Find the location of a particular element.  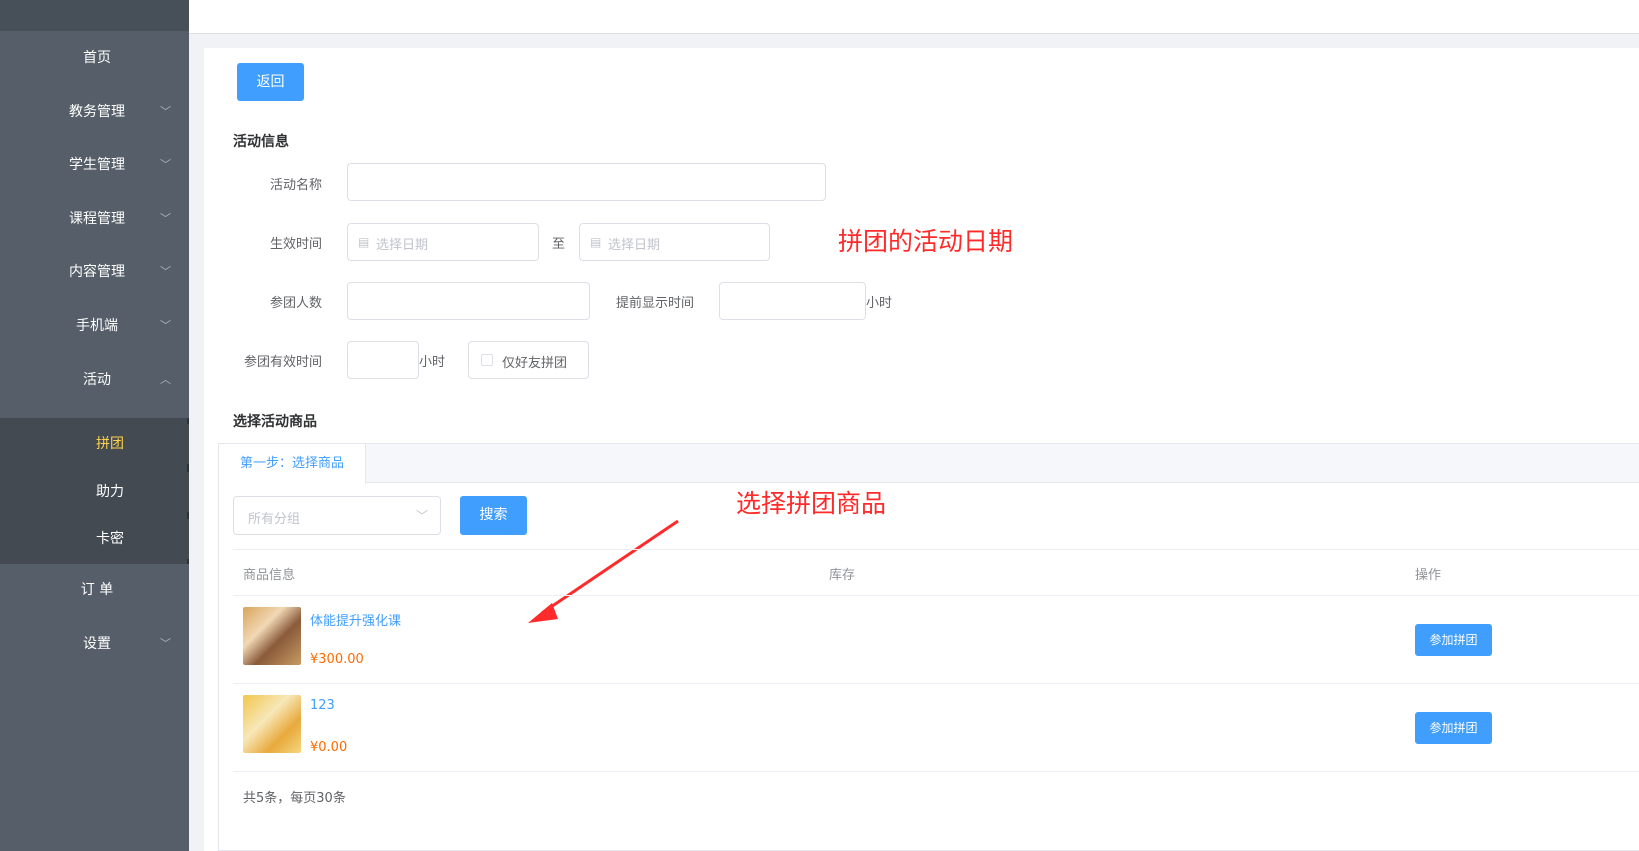

sidebar-item-content: 内容管理 ﹀ is located at coordinates (94, 272).